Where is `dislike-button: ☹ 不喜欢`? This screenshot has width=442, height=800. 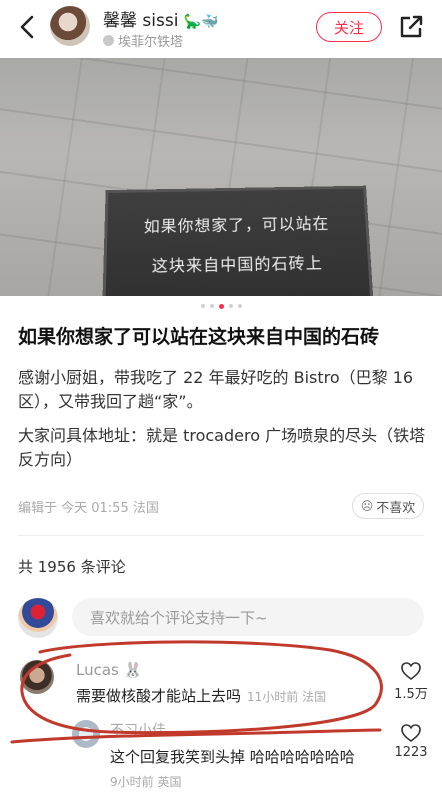 dislike-button: ☹ 不喜欢 is located at coordinates (388, 506).